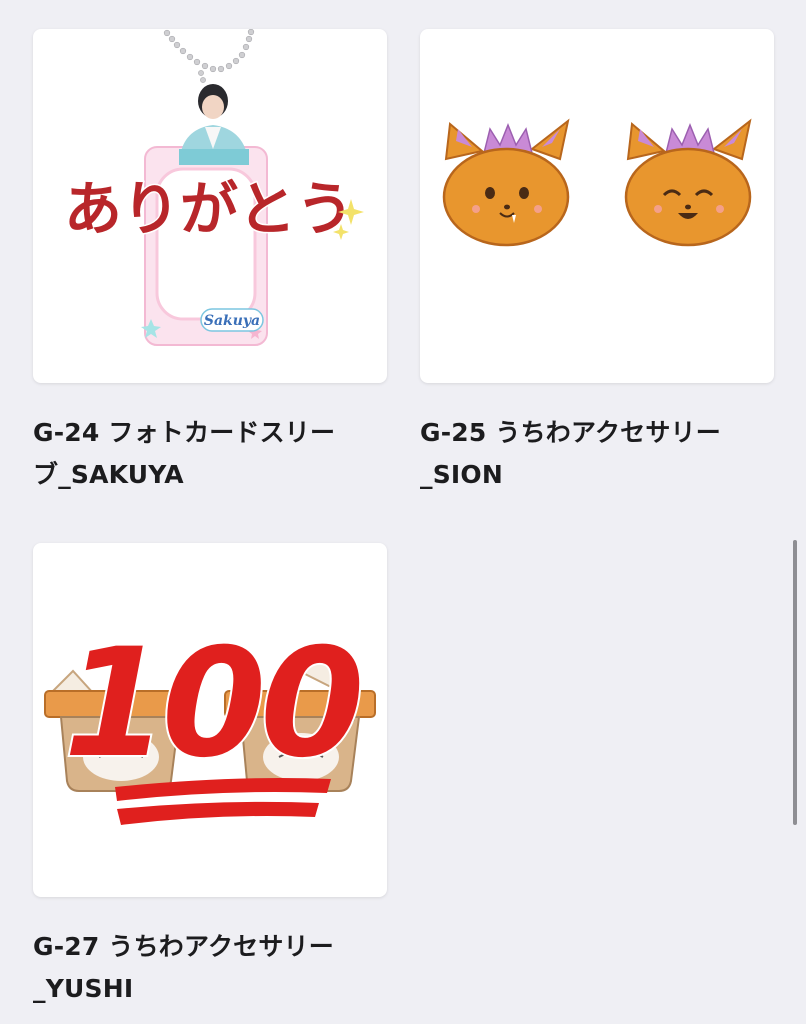 The height and width of the screenshot is (1024, 806). What do you see at coordinates (208, 968) in the screenshot?
I see `product-title-g27: G-27 うちわアクセサリー _YUSHI` at bounding box center [208, 968].